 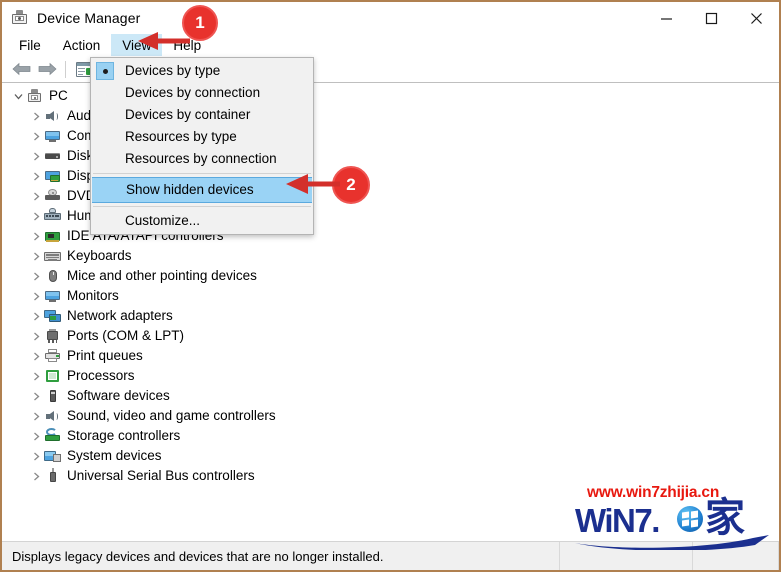 What do you see at coordinates (52, 316) in the screenshot?
I see `network-icon` at bounding box center [52, 316].